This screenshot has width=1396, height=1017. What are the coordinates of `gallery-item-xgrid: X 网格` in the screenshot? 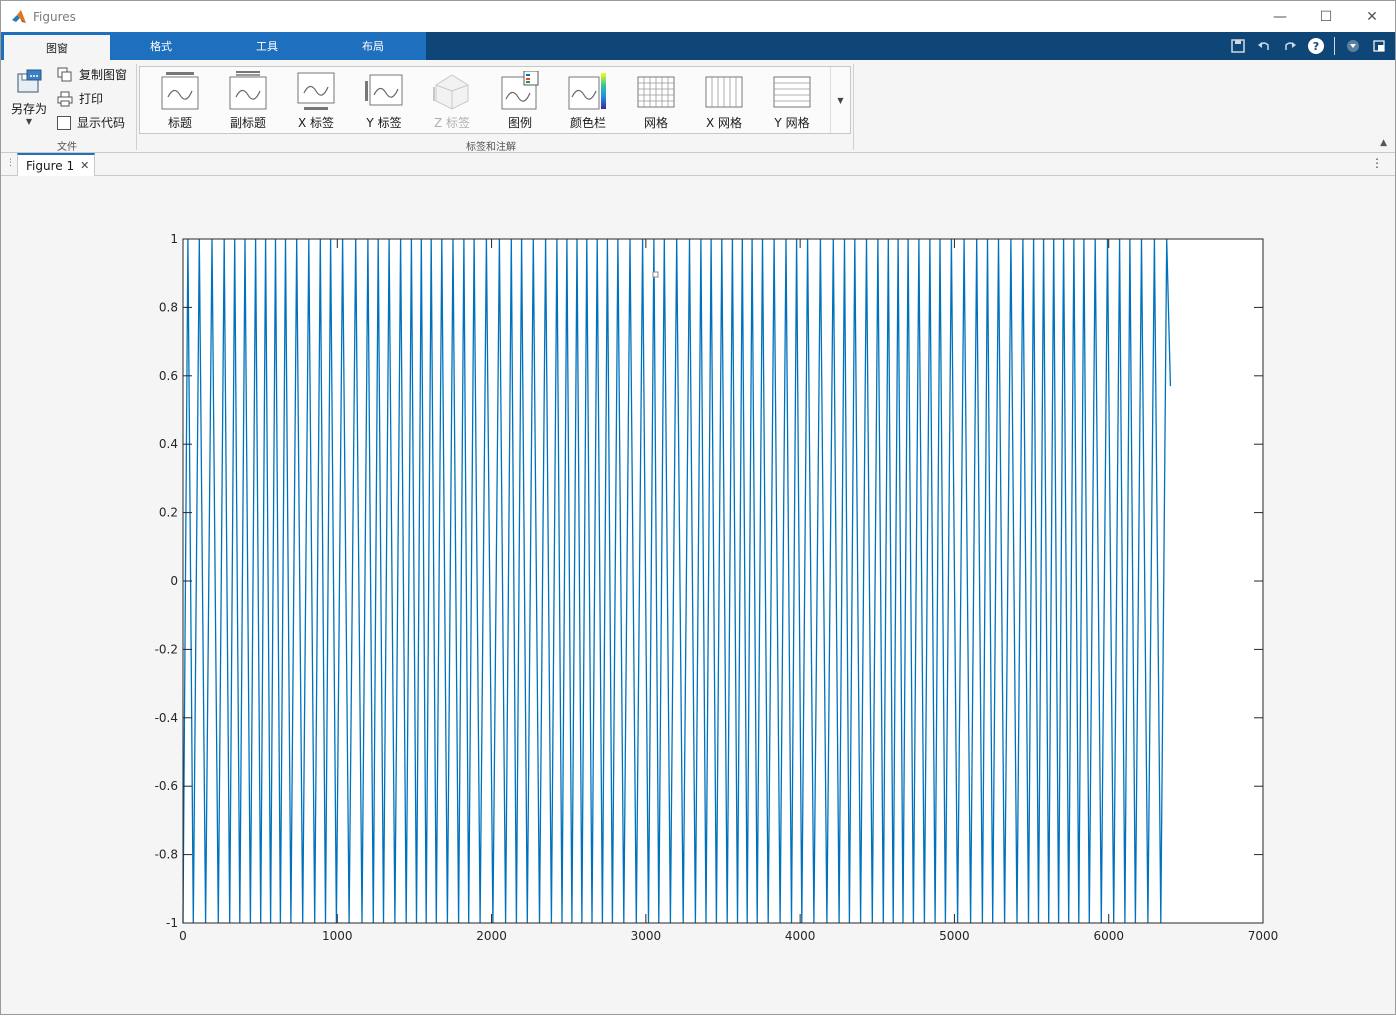 It's located at (724, 101).